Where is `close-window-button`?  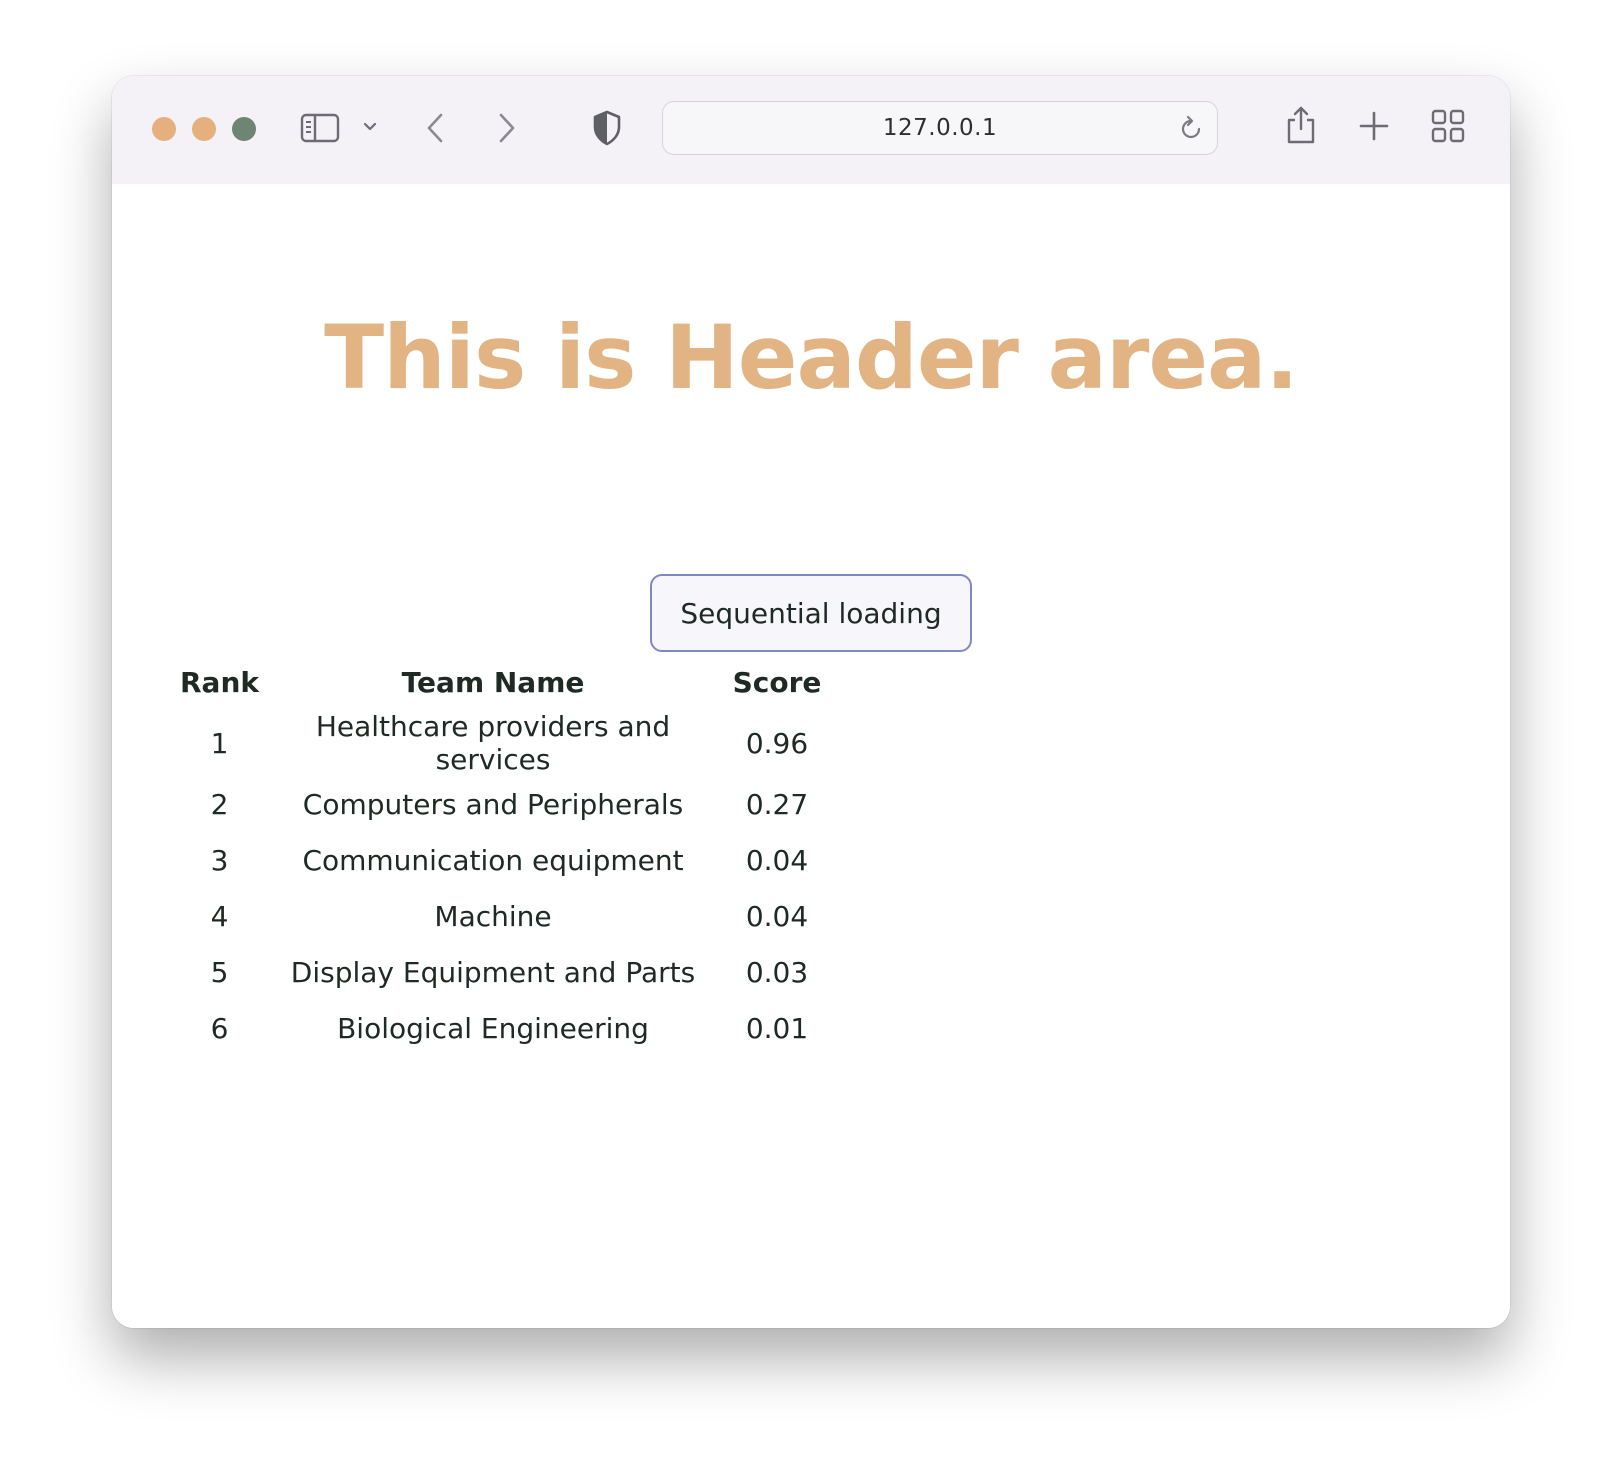 close-window-button is located at coordinates (164, 129).